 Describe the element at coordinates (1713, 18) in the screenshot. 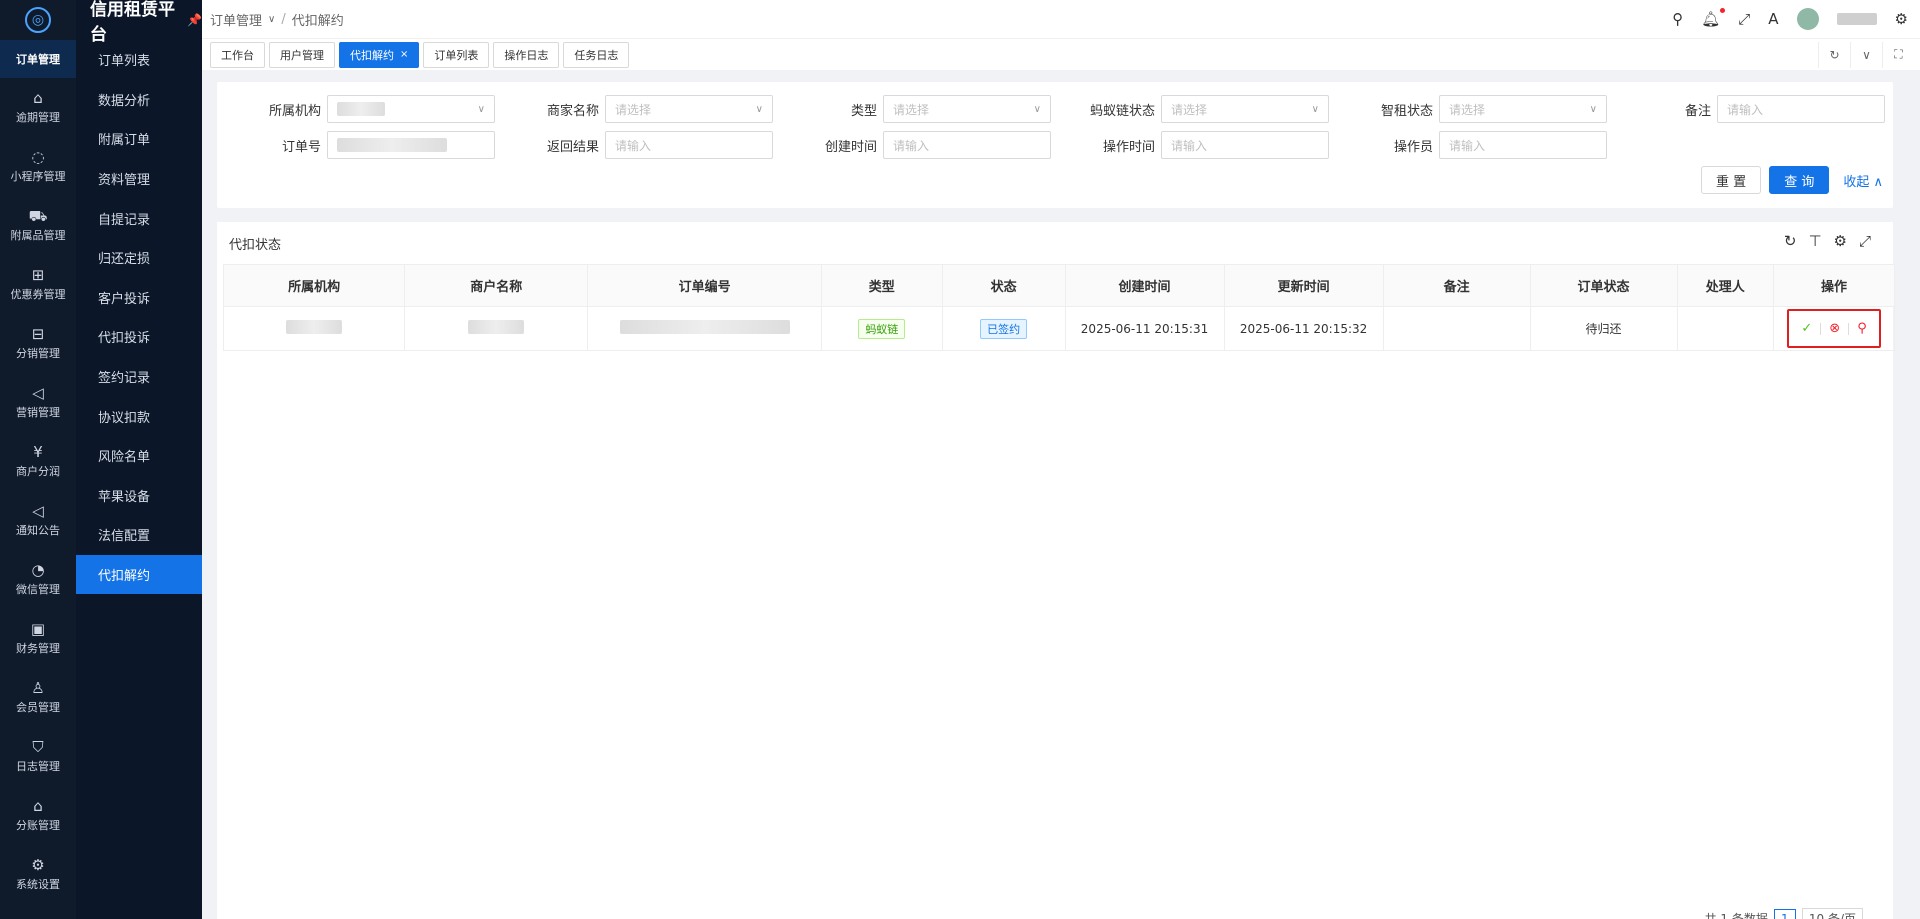

I see `bell-icon: 🔔︎` at that location.